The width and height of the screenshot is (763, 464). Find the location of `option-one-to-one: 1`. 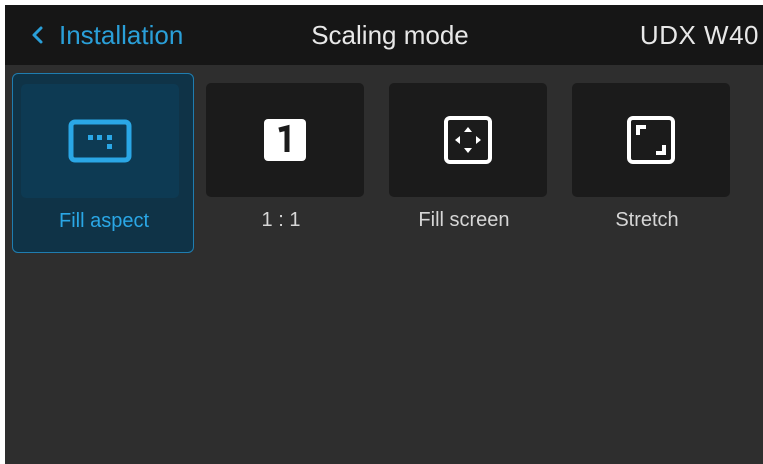

option-one-to-one: 1 is located at coordinates (289, 163).